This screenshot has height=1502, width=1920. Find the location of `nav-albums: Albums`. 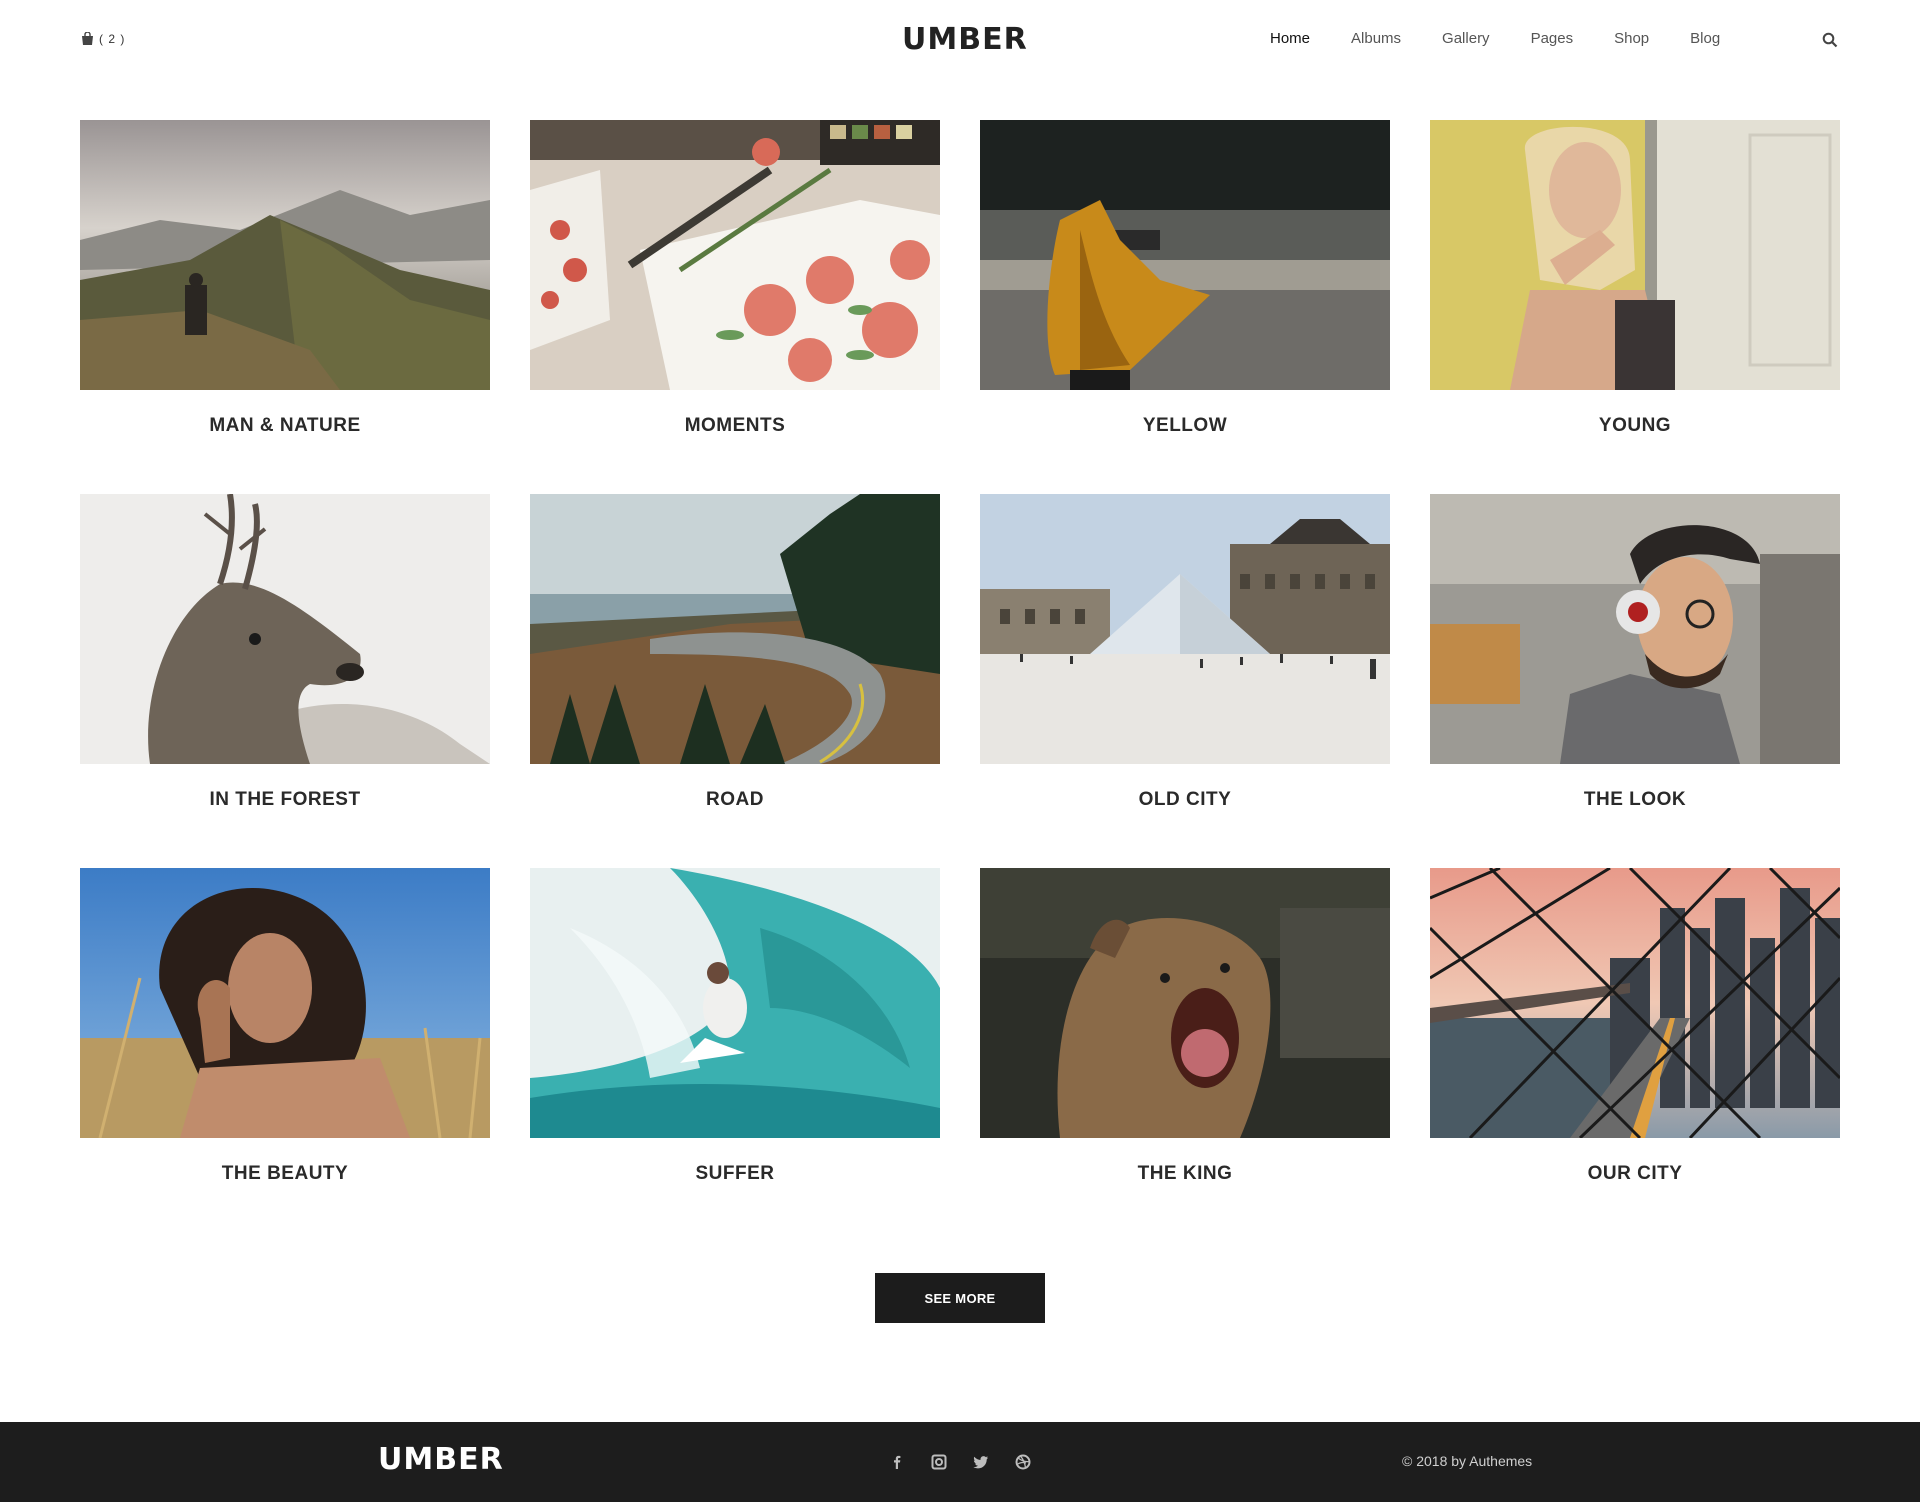

nav-albums: Albums is located at coordinates (1376, 38).